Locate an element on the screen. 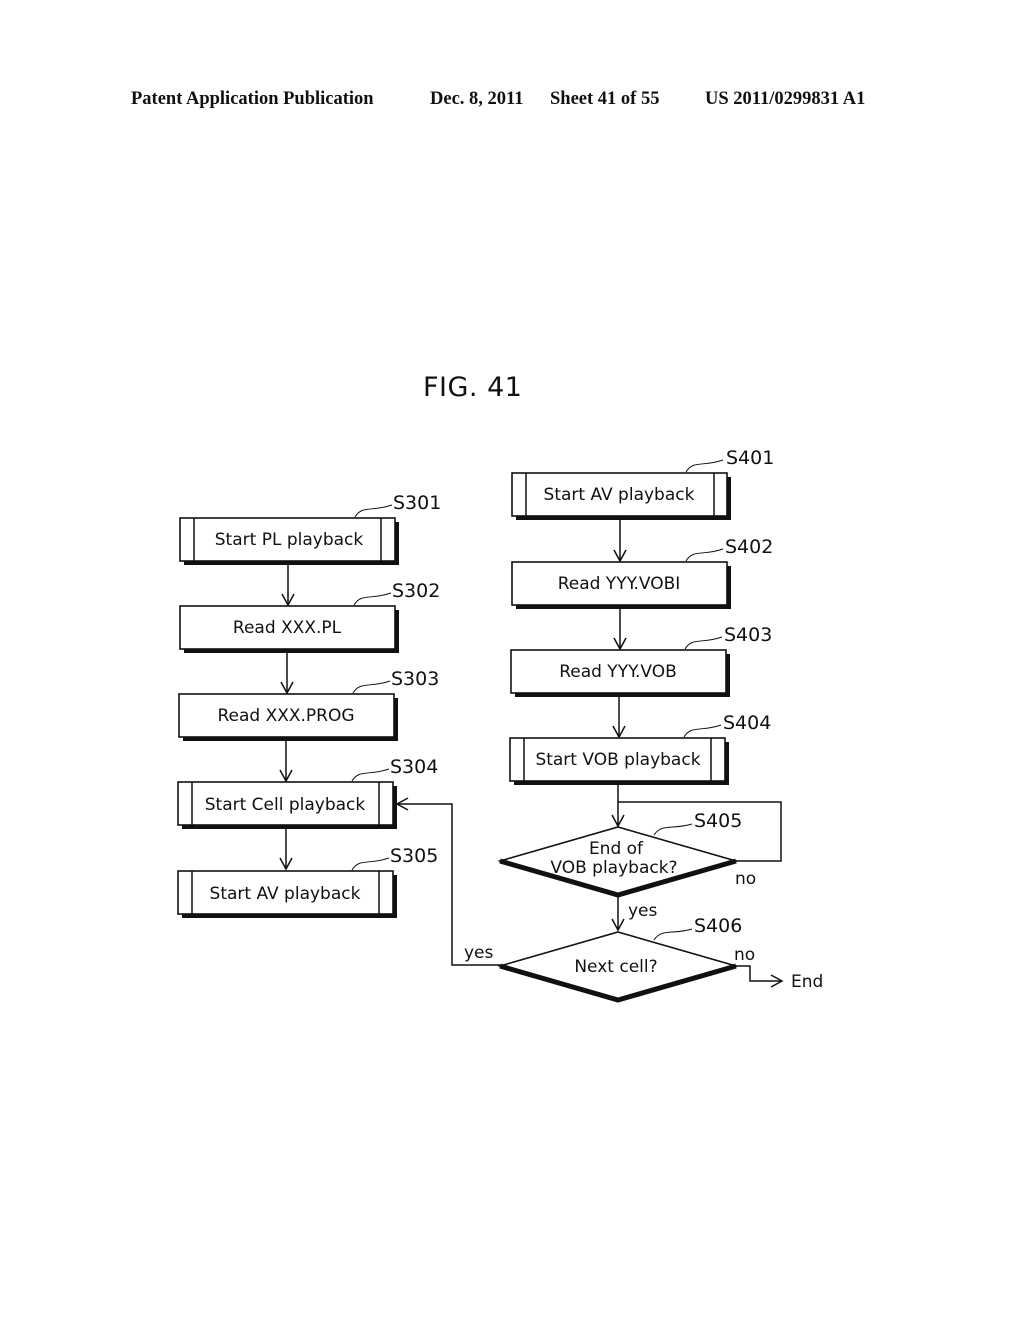  step-s404: Start VOB playback S404 is located at coordinates (640, 748).